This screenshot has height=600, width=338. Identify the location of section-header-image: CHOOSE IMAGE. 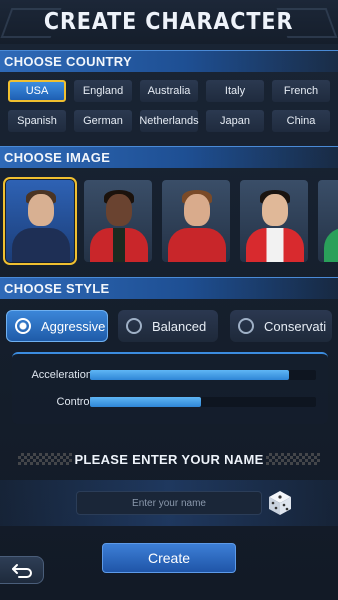
(169, 157).